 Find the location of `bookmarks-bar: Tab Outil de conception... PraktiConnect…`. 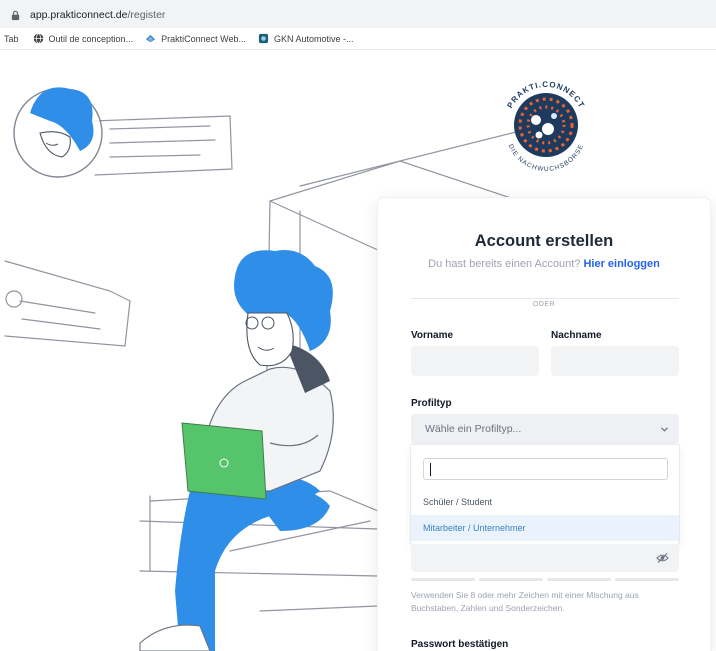

bookmarks-bar: Tab Outil de conception... PraktiConnect… is located at coordinates (358, 39).